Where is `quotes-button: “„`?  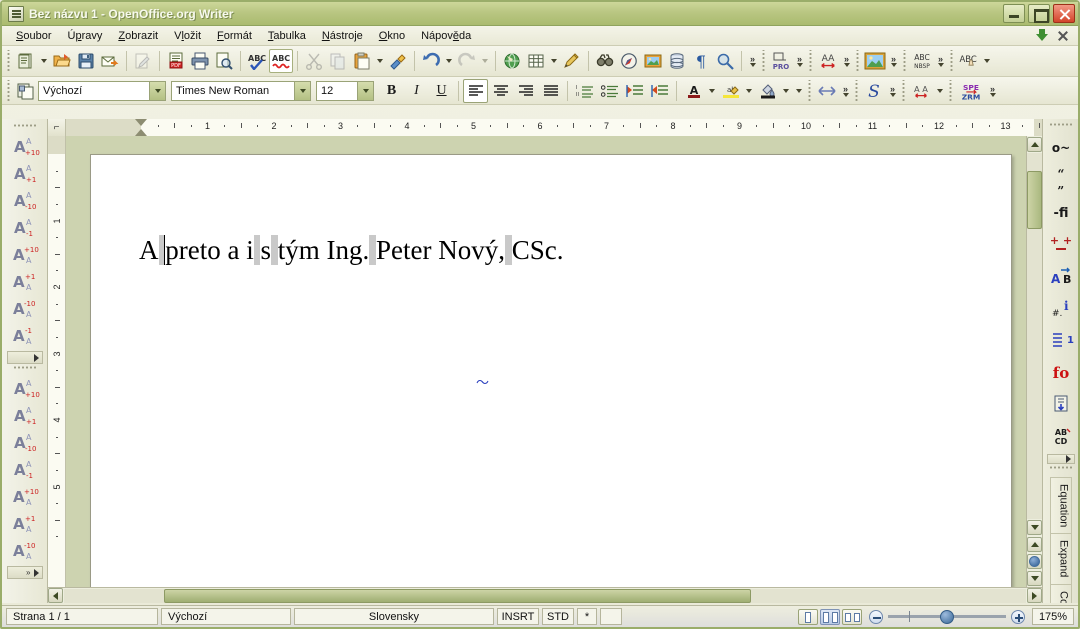
quotes-button: “„ is located at coordinates (1061, 180).